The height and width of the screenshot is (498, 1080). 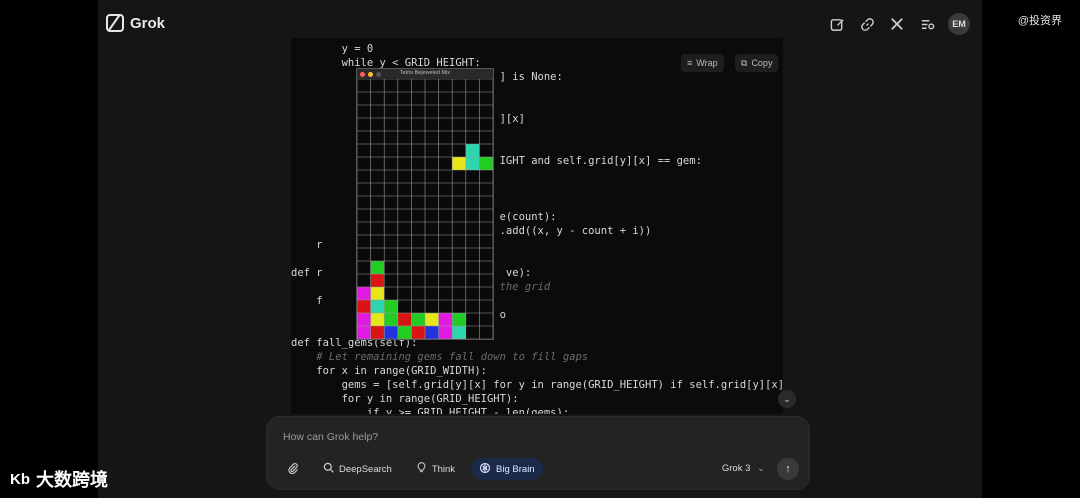 I want to click on copy-button: ⧉ Copy, so click(x=757, y=63).